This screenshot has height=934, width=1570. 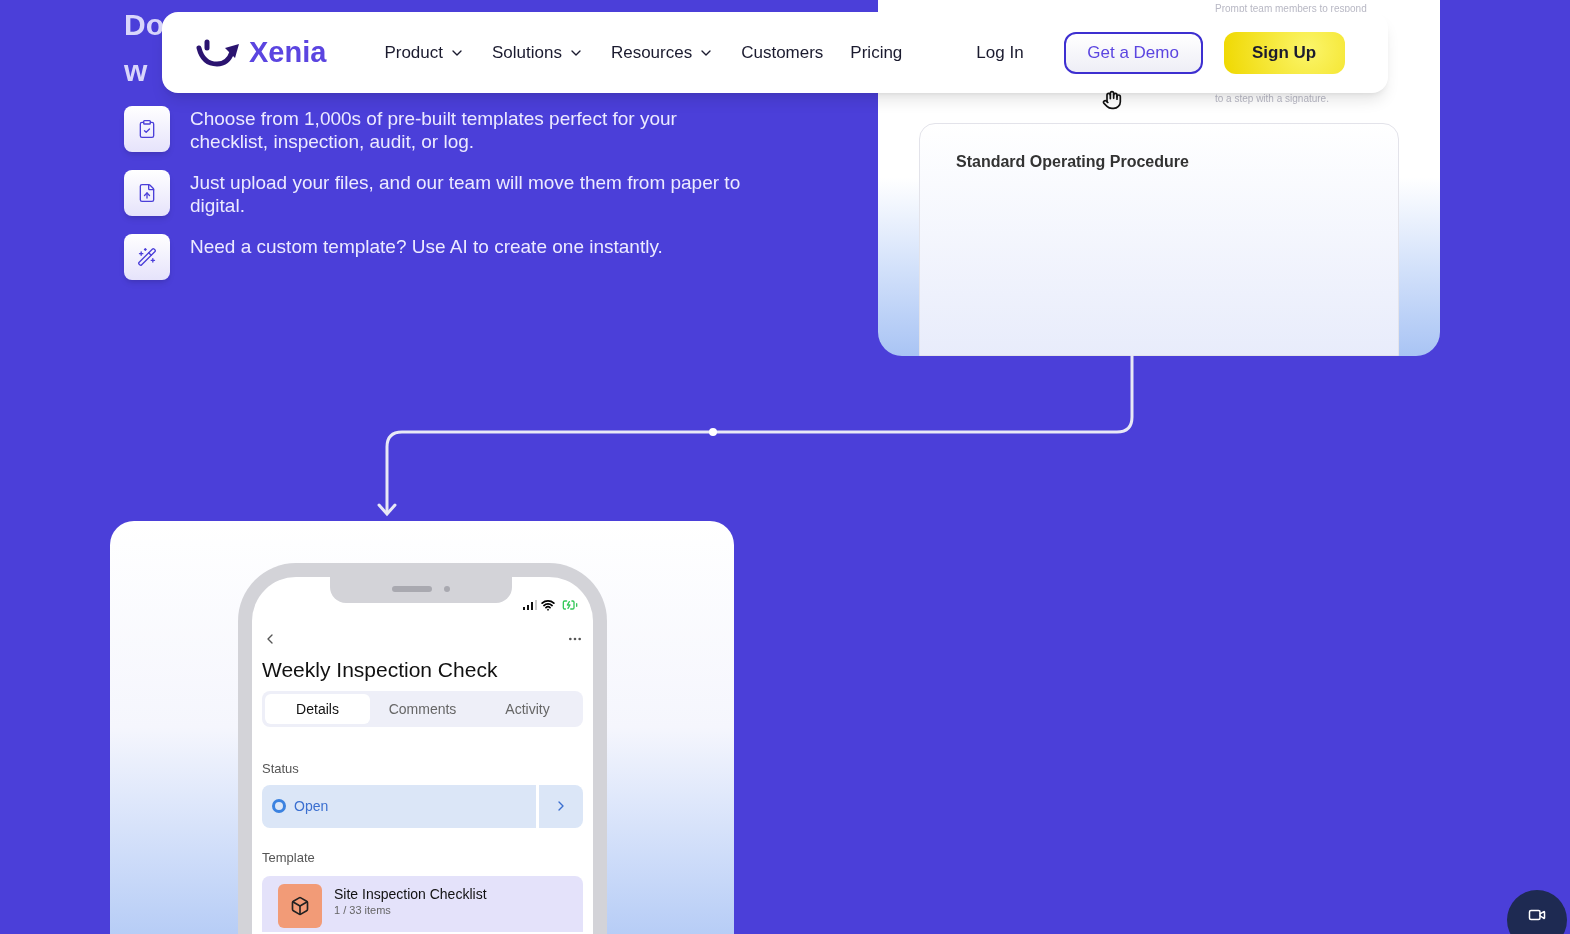 I want to click on logo: Xenia, so click(x=261, y=52).